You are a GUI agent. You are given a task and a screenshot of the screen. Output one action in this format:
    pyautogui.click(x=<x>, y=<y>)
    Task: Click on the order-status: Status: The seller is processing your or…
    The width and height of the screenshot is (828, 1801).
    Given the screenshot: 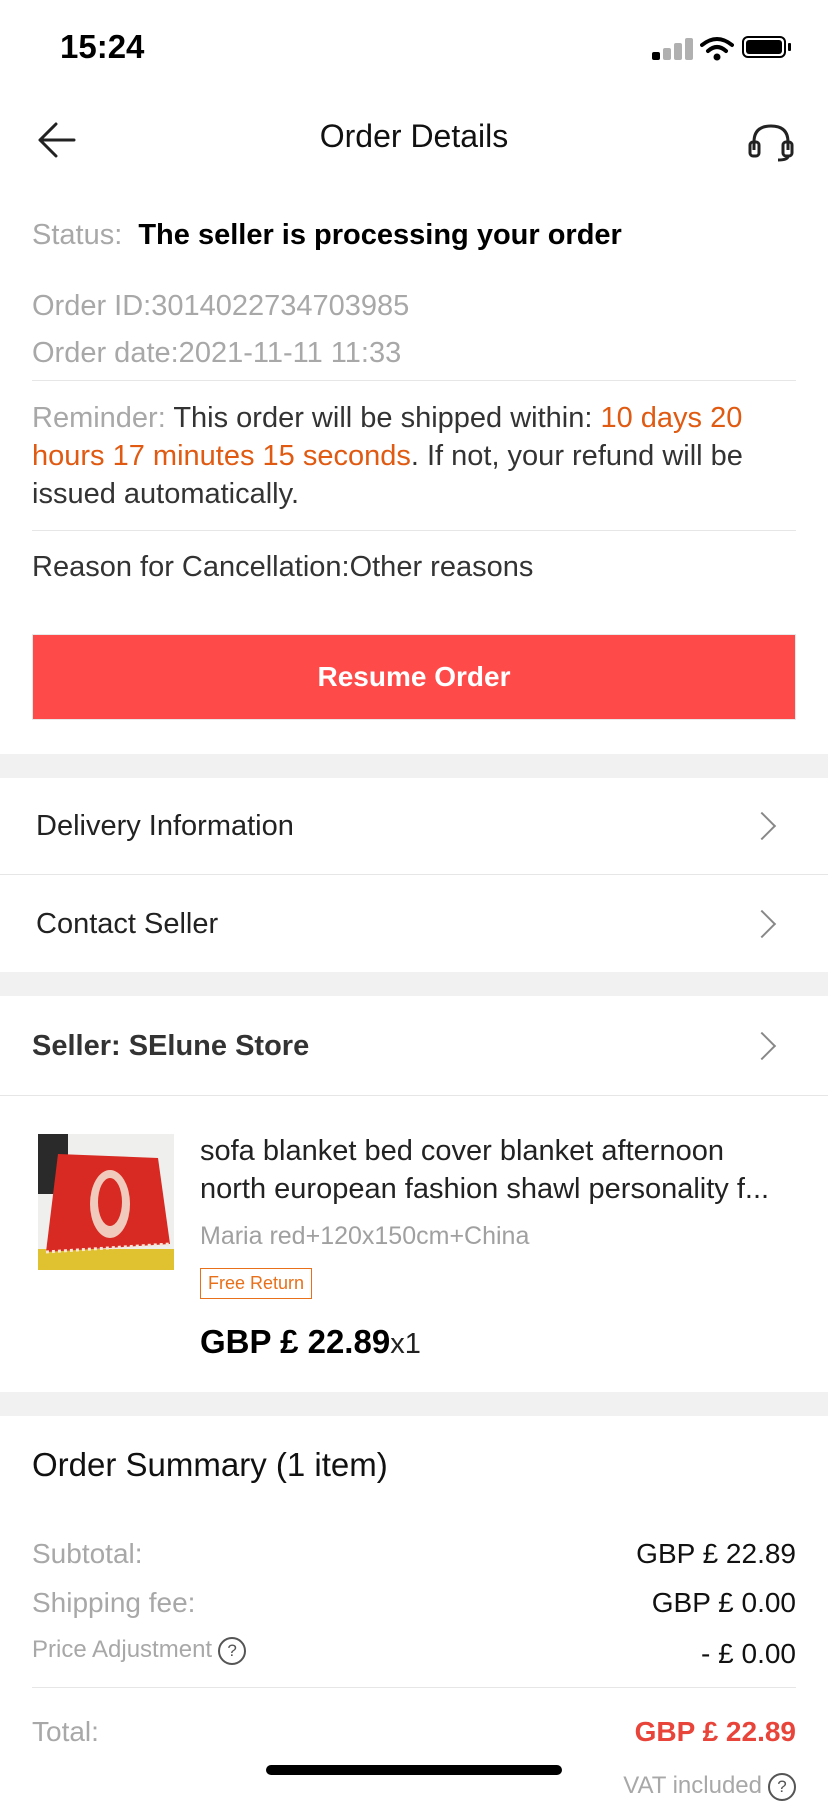 What is the action you would take?
    pyautogui.click(x=327, y=235)
    